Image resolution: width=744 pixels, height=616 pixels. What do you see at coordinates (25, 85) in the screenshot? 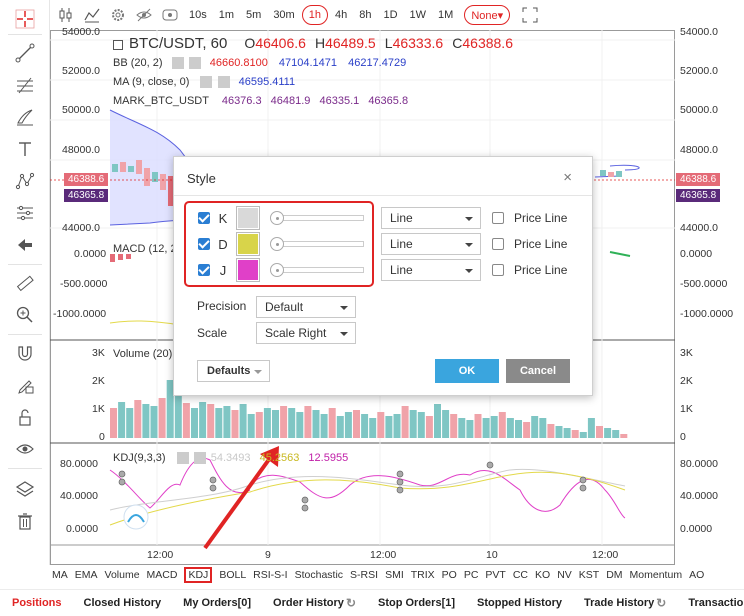
I see `fib-retracement-icon` at bounding box center [25, 85].